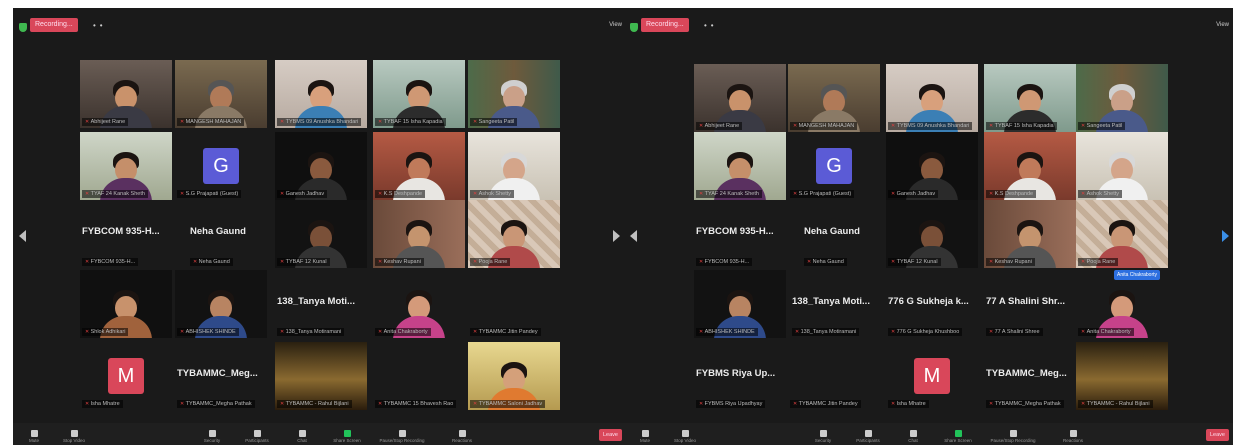 This screenshot has width=1233, height=445. I want to click on video-tile: Shlok Adhikari, so click(126, 304).